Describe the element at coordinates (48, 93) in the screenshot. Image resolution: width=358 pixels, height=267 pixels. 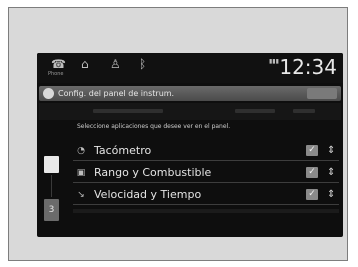
I see `back-icon` at that location.